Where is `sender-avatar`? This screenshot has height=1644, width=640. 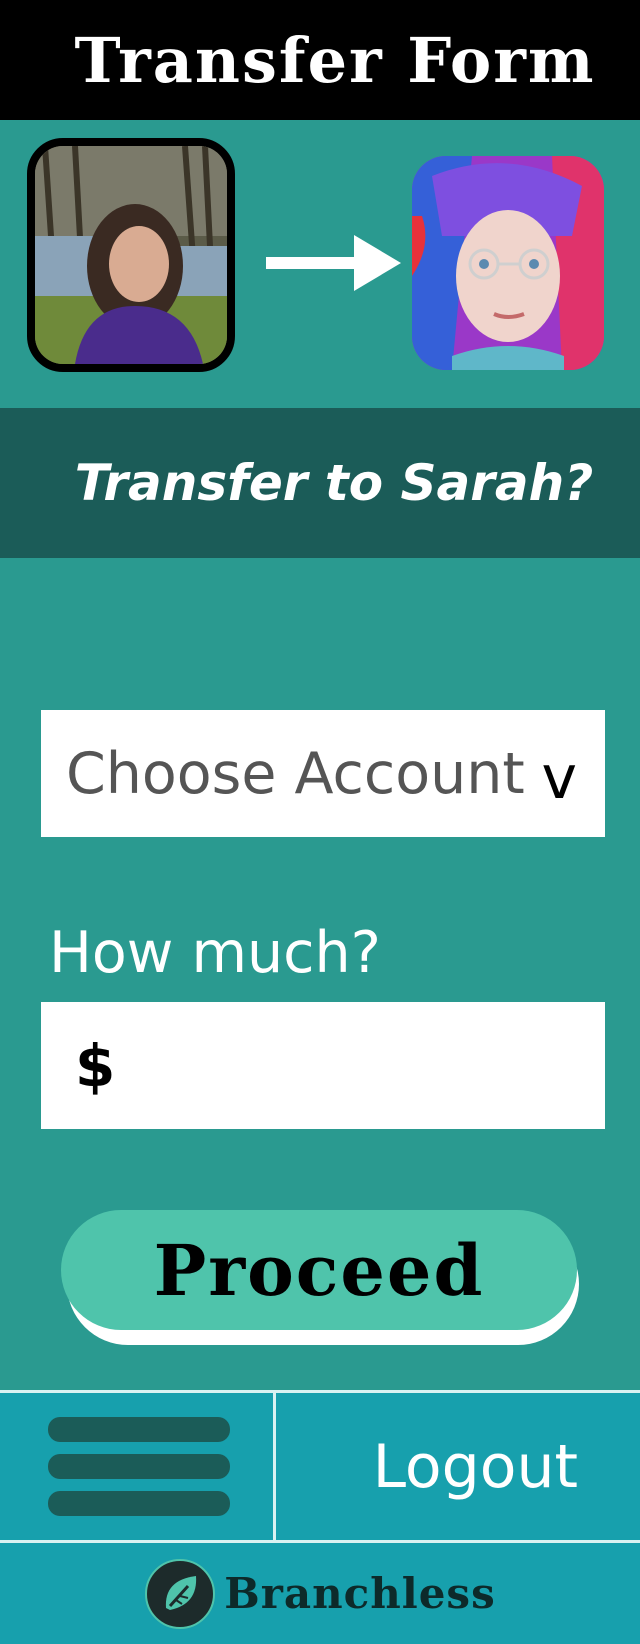 sender-avatar is located at coordinates (131, 255).